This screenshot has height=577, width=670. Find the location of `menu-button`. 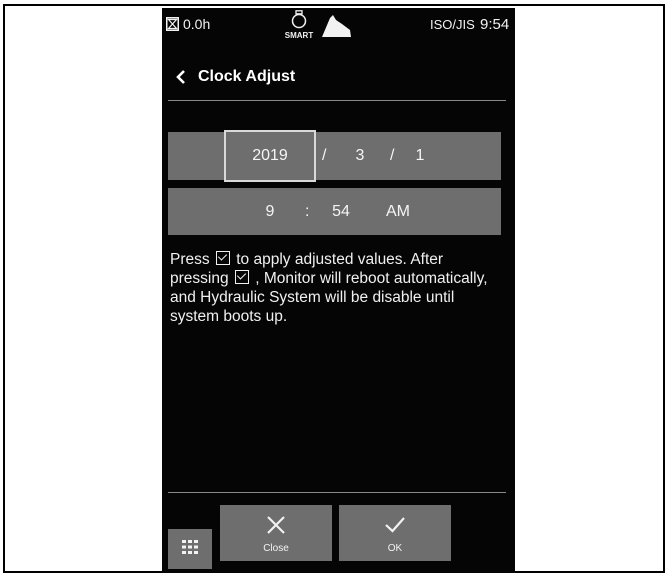

menu-button is located at coordinates (190, 549).